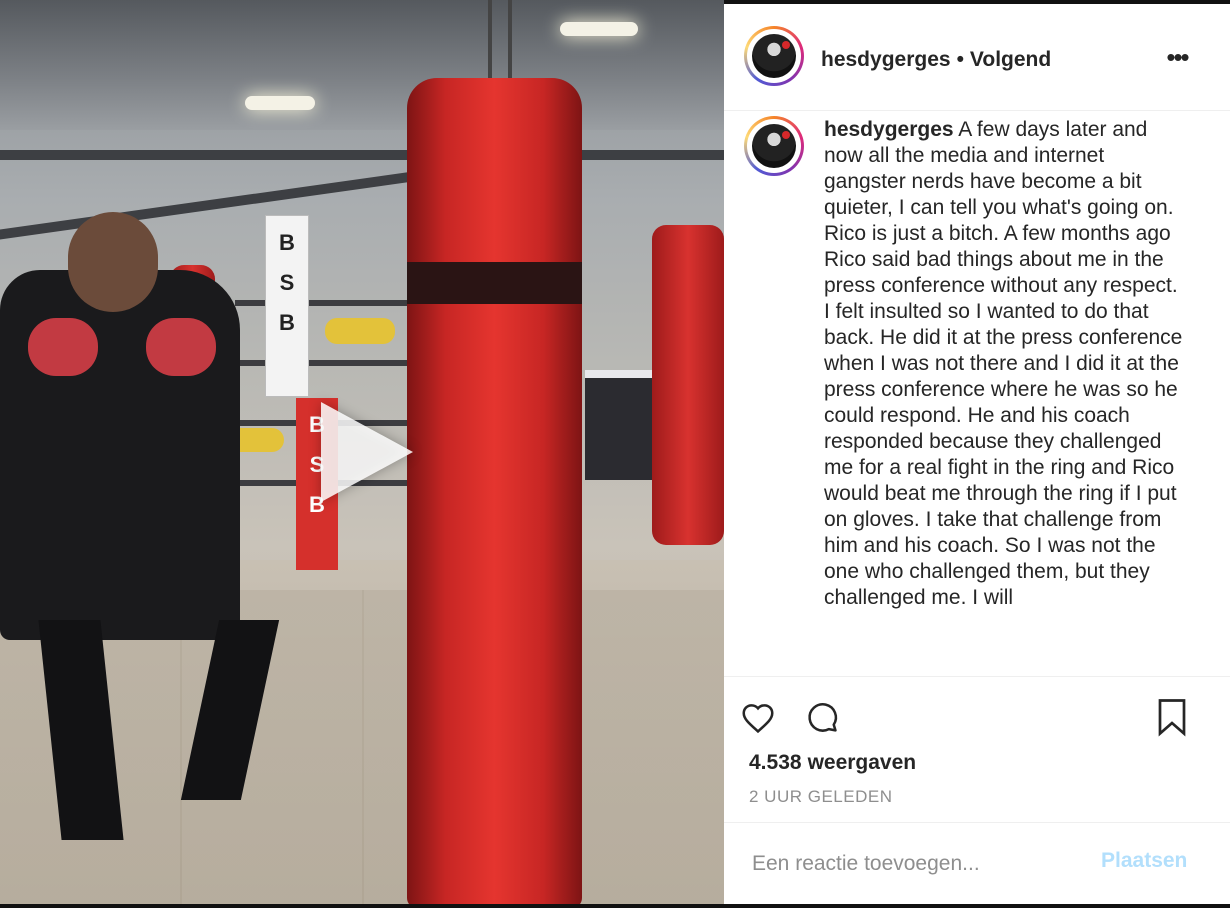 This screenshot has height=908, width=1230. Describe the element at coordinates (287, 306) in the screenshot. I see `bsb-banner: BSB` at that location.